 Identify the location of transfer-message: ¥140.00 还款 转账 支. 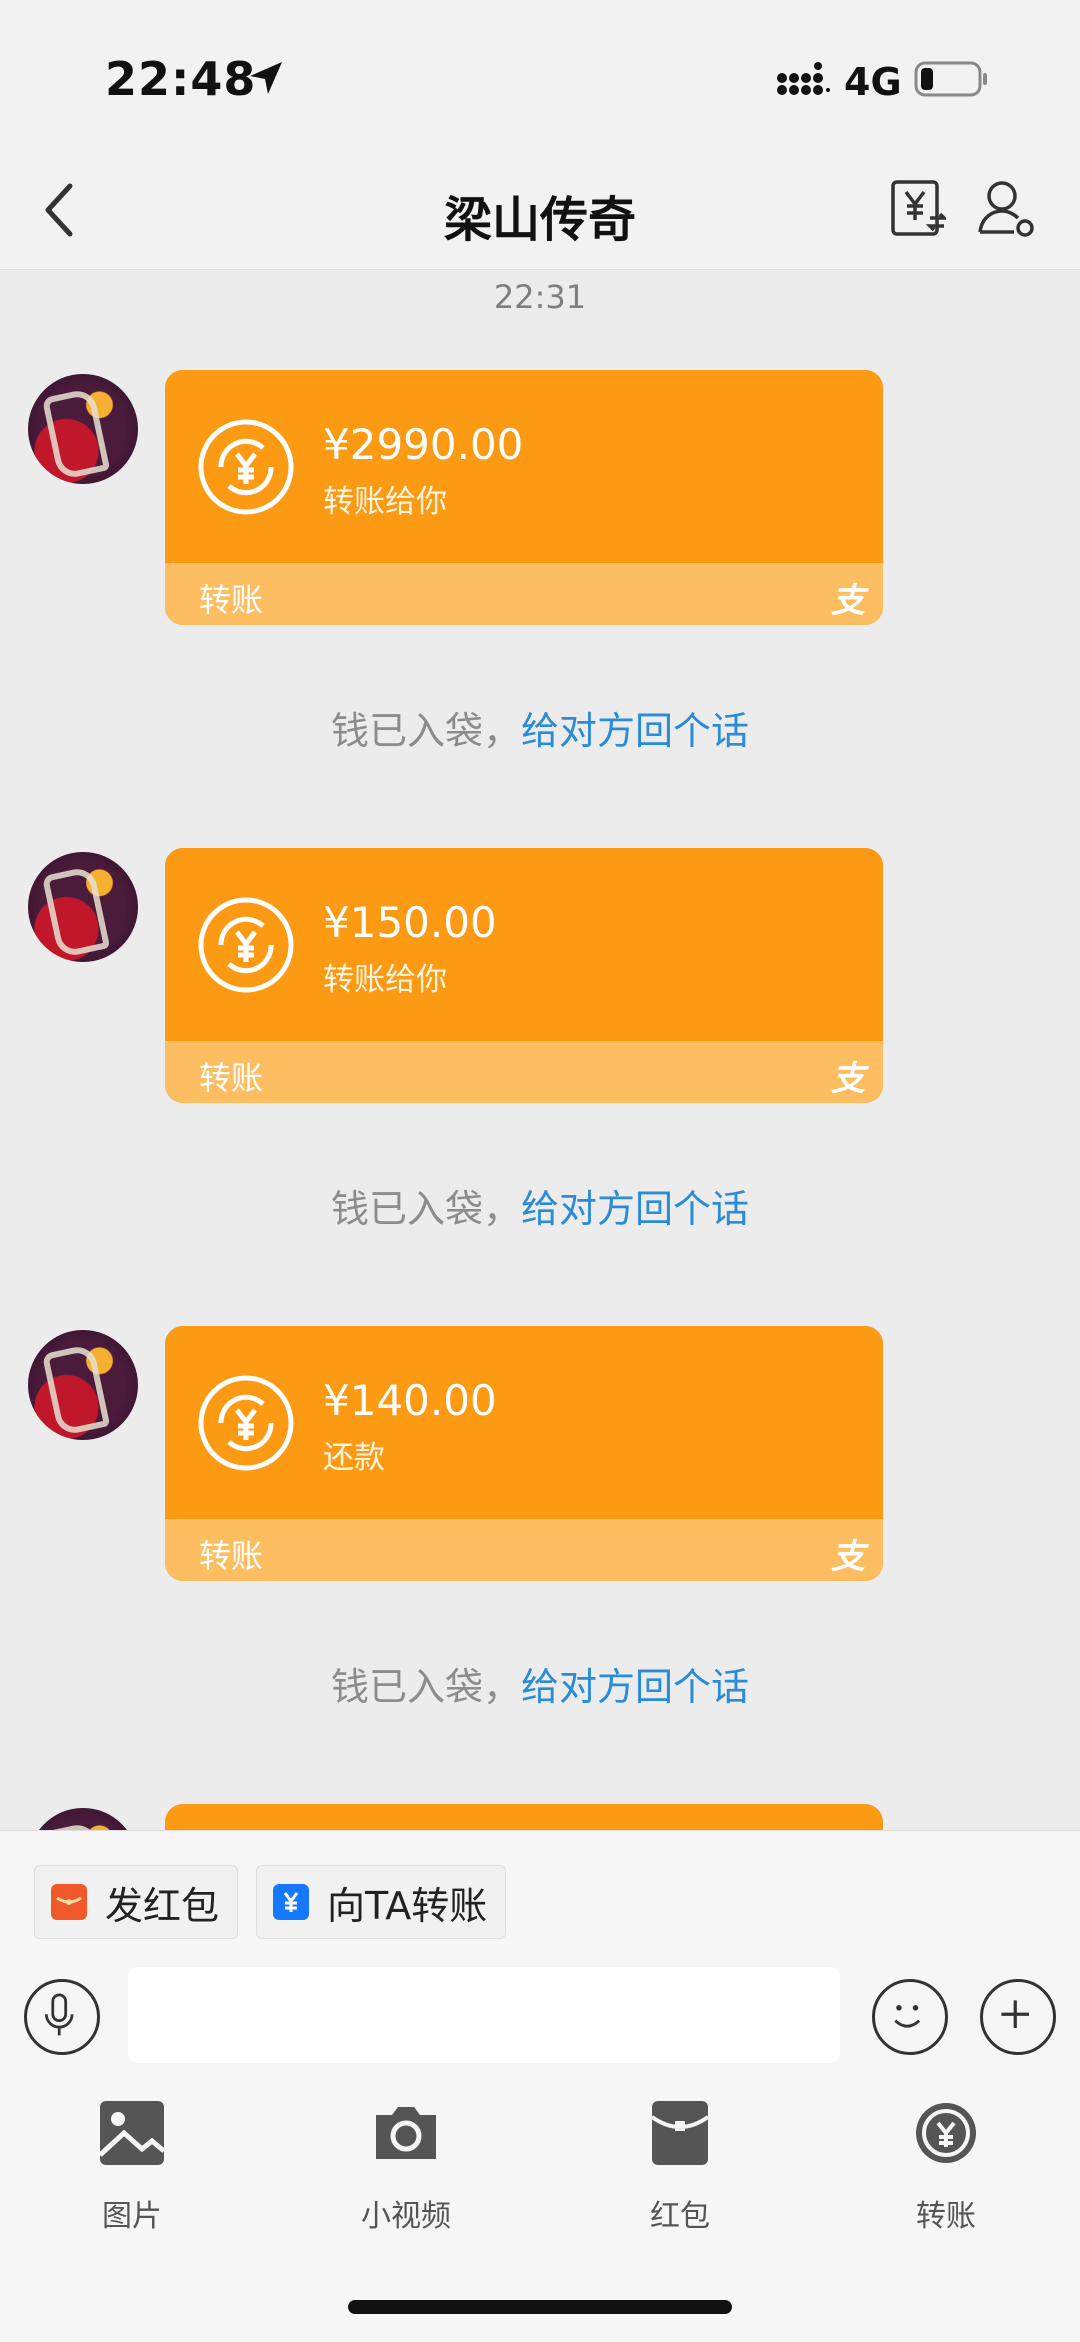
(540, 1456).